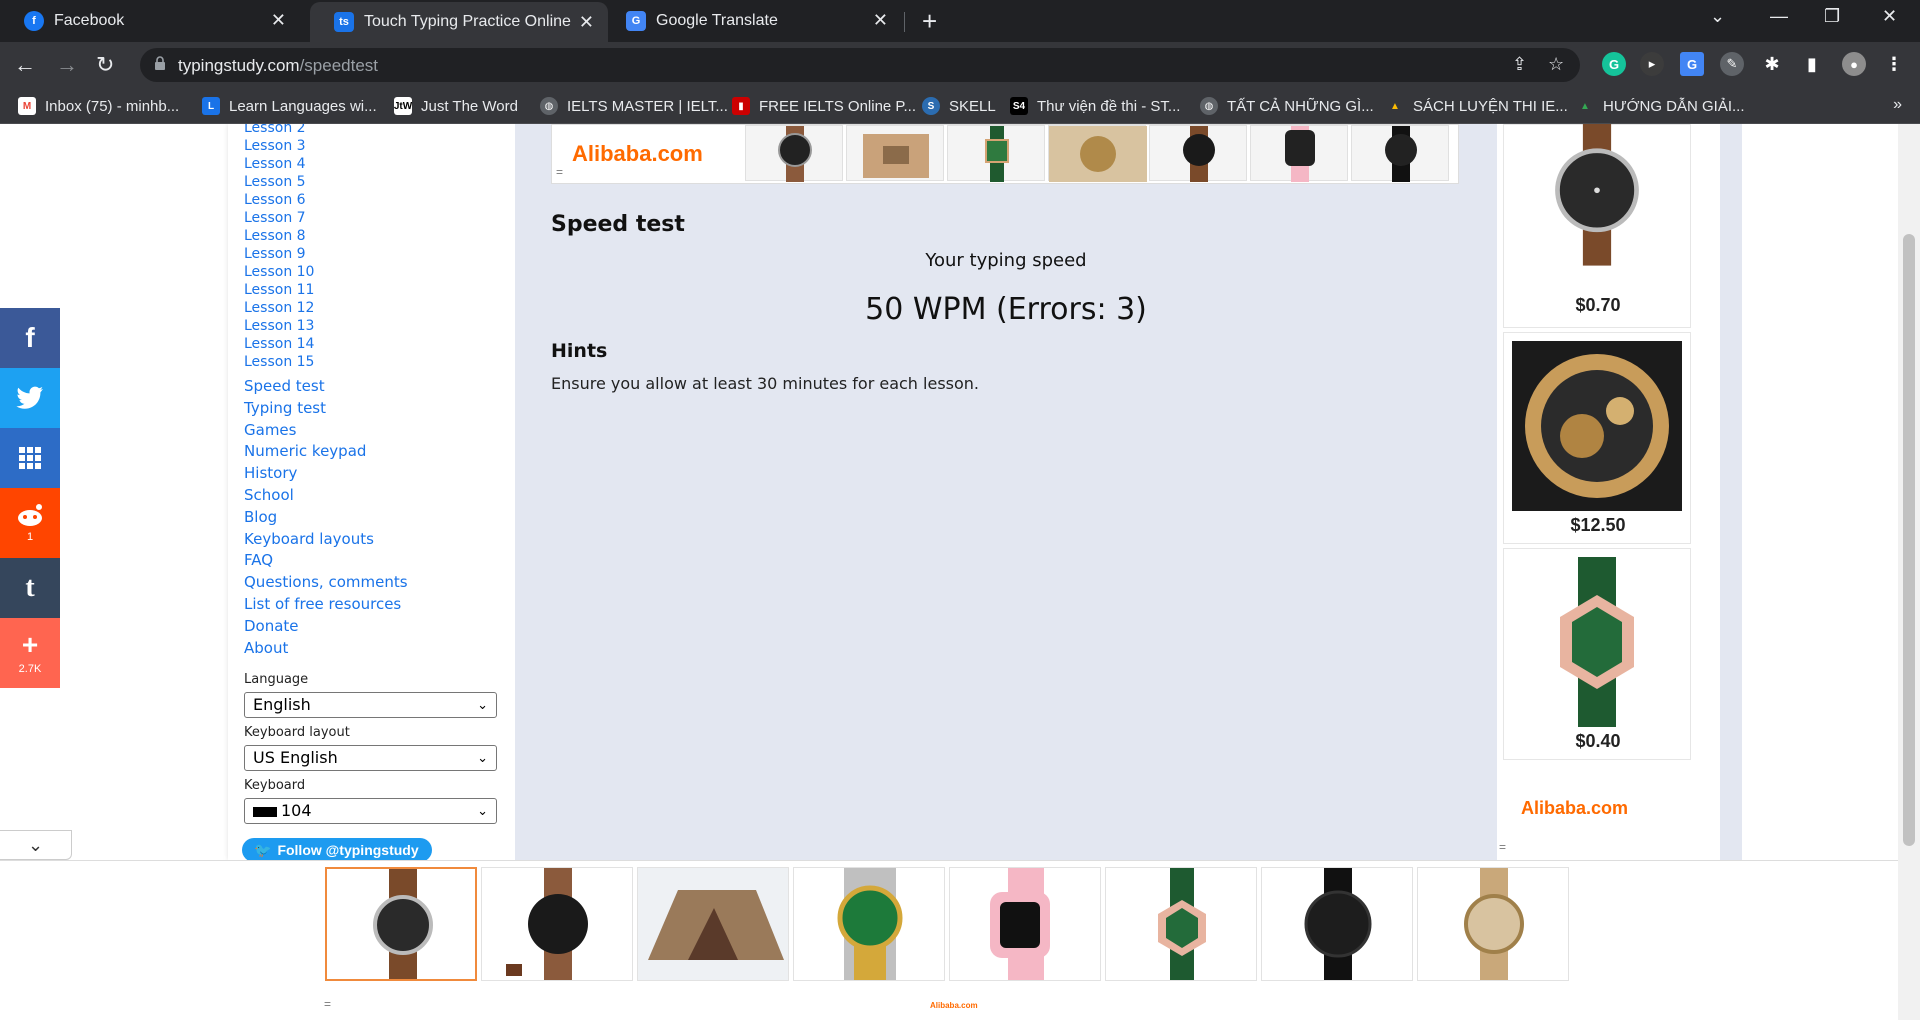 Image resolution: width=1920 pixels, height=1020 pixels. Describe the element at coordinates (1556, 64) in the screenshot. I see `bookmark-star-icon: ☆` at that location.